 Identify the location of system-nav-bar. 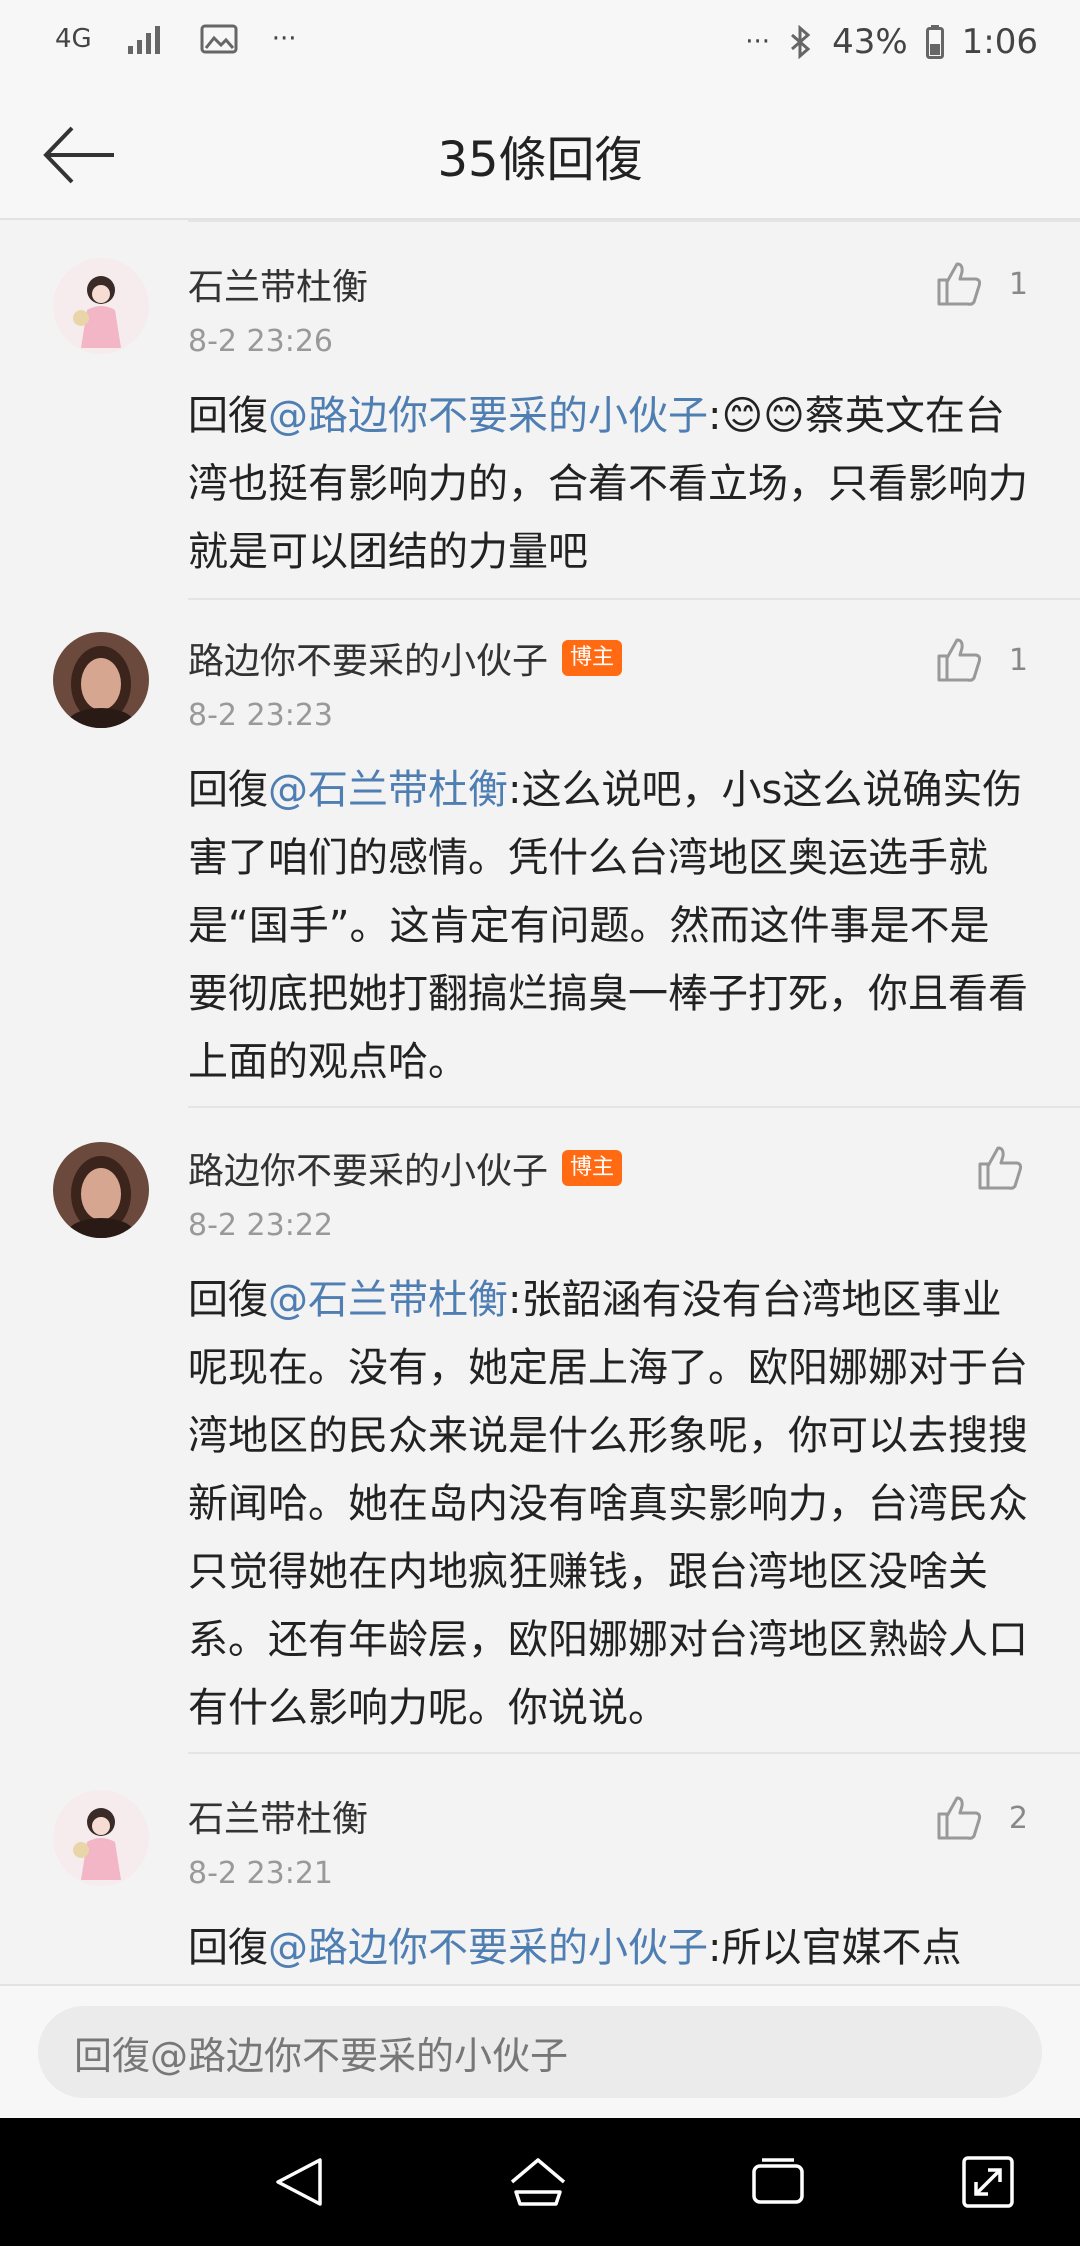
(540, 2182).